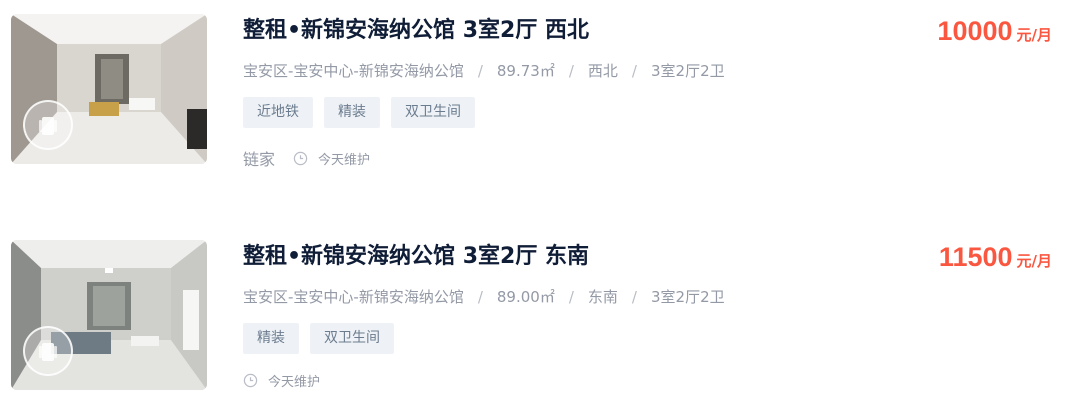 The width and height of the screenshot is (1080, 402). I want to click on listing-title: 整租•新锦安海纳公馆 3室2厅 西北, so click(416, 31).